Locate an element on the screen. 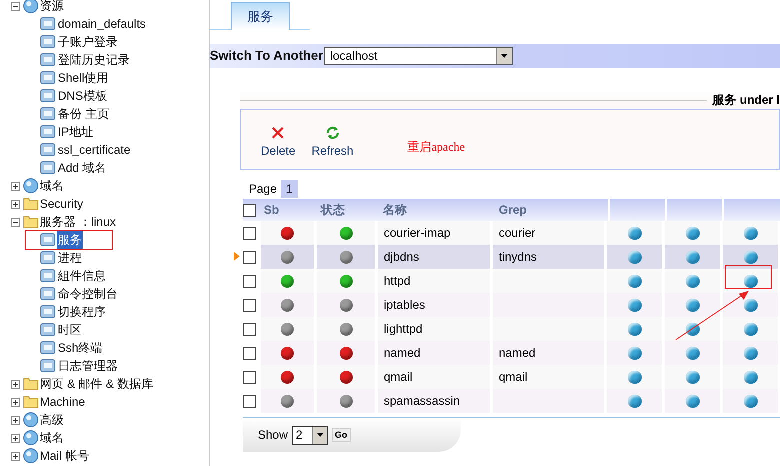 The height and width of the screenshot is (466, 780). tree-item: 日志管理器 is located at coordinates (88, 366).